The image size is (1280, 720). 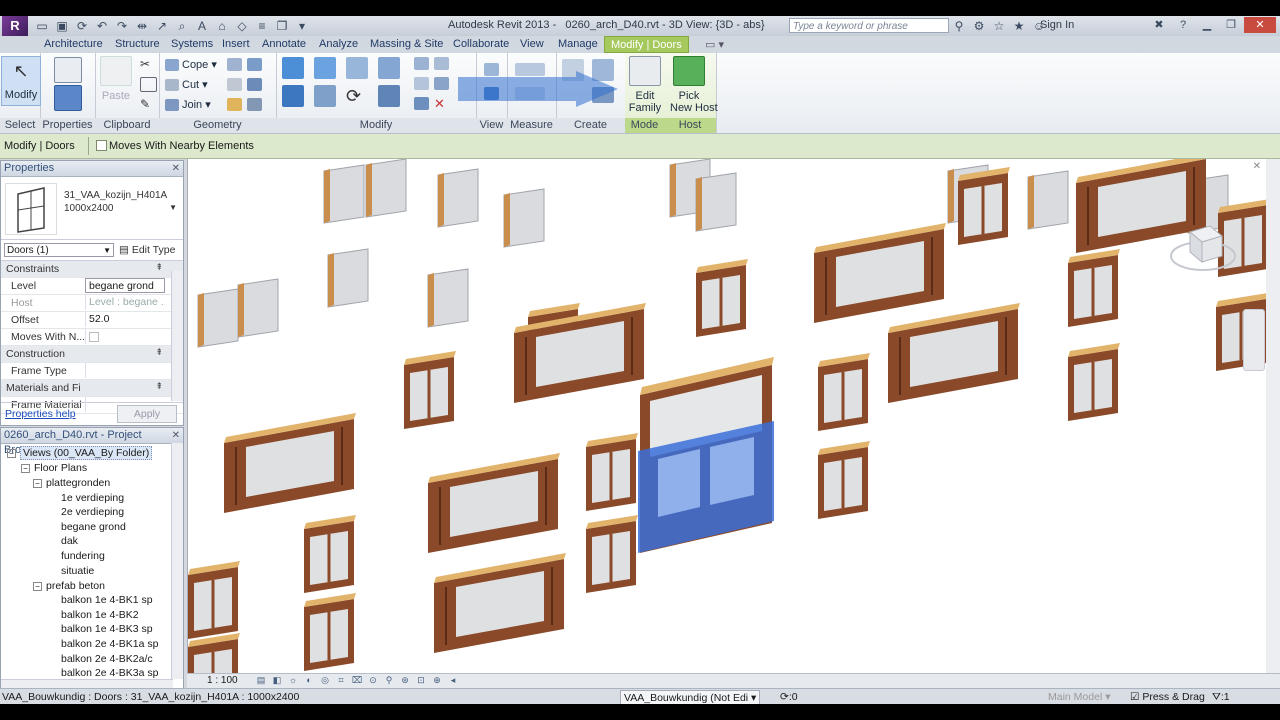 What do you see at coordinates (77, 571) in the screenshot?
I see `tree-item: situatie` at bounding box center [77, 571].